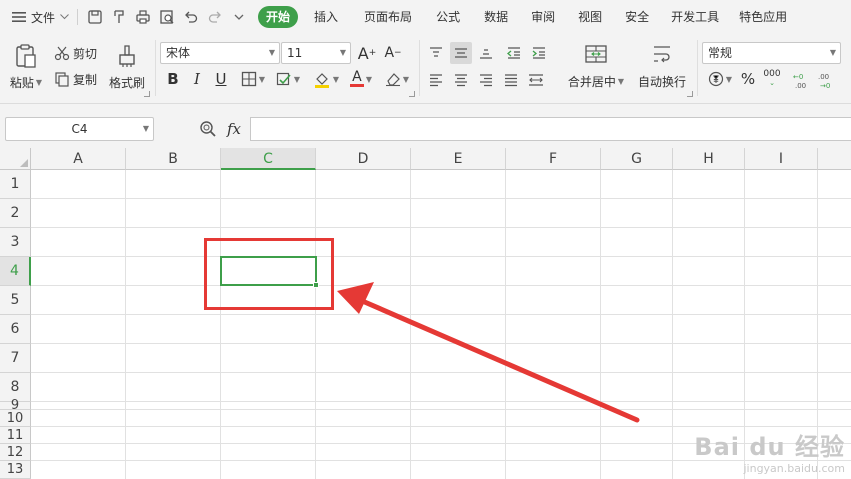 The height and width of the screenshot is (479, 851). Describe the element at coordinates (253, 79) in the screenshot. I see `borders-button: ▼` at that location.